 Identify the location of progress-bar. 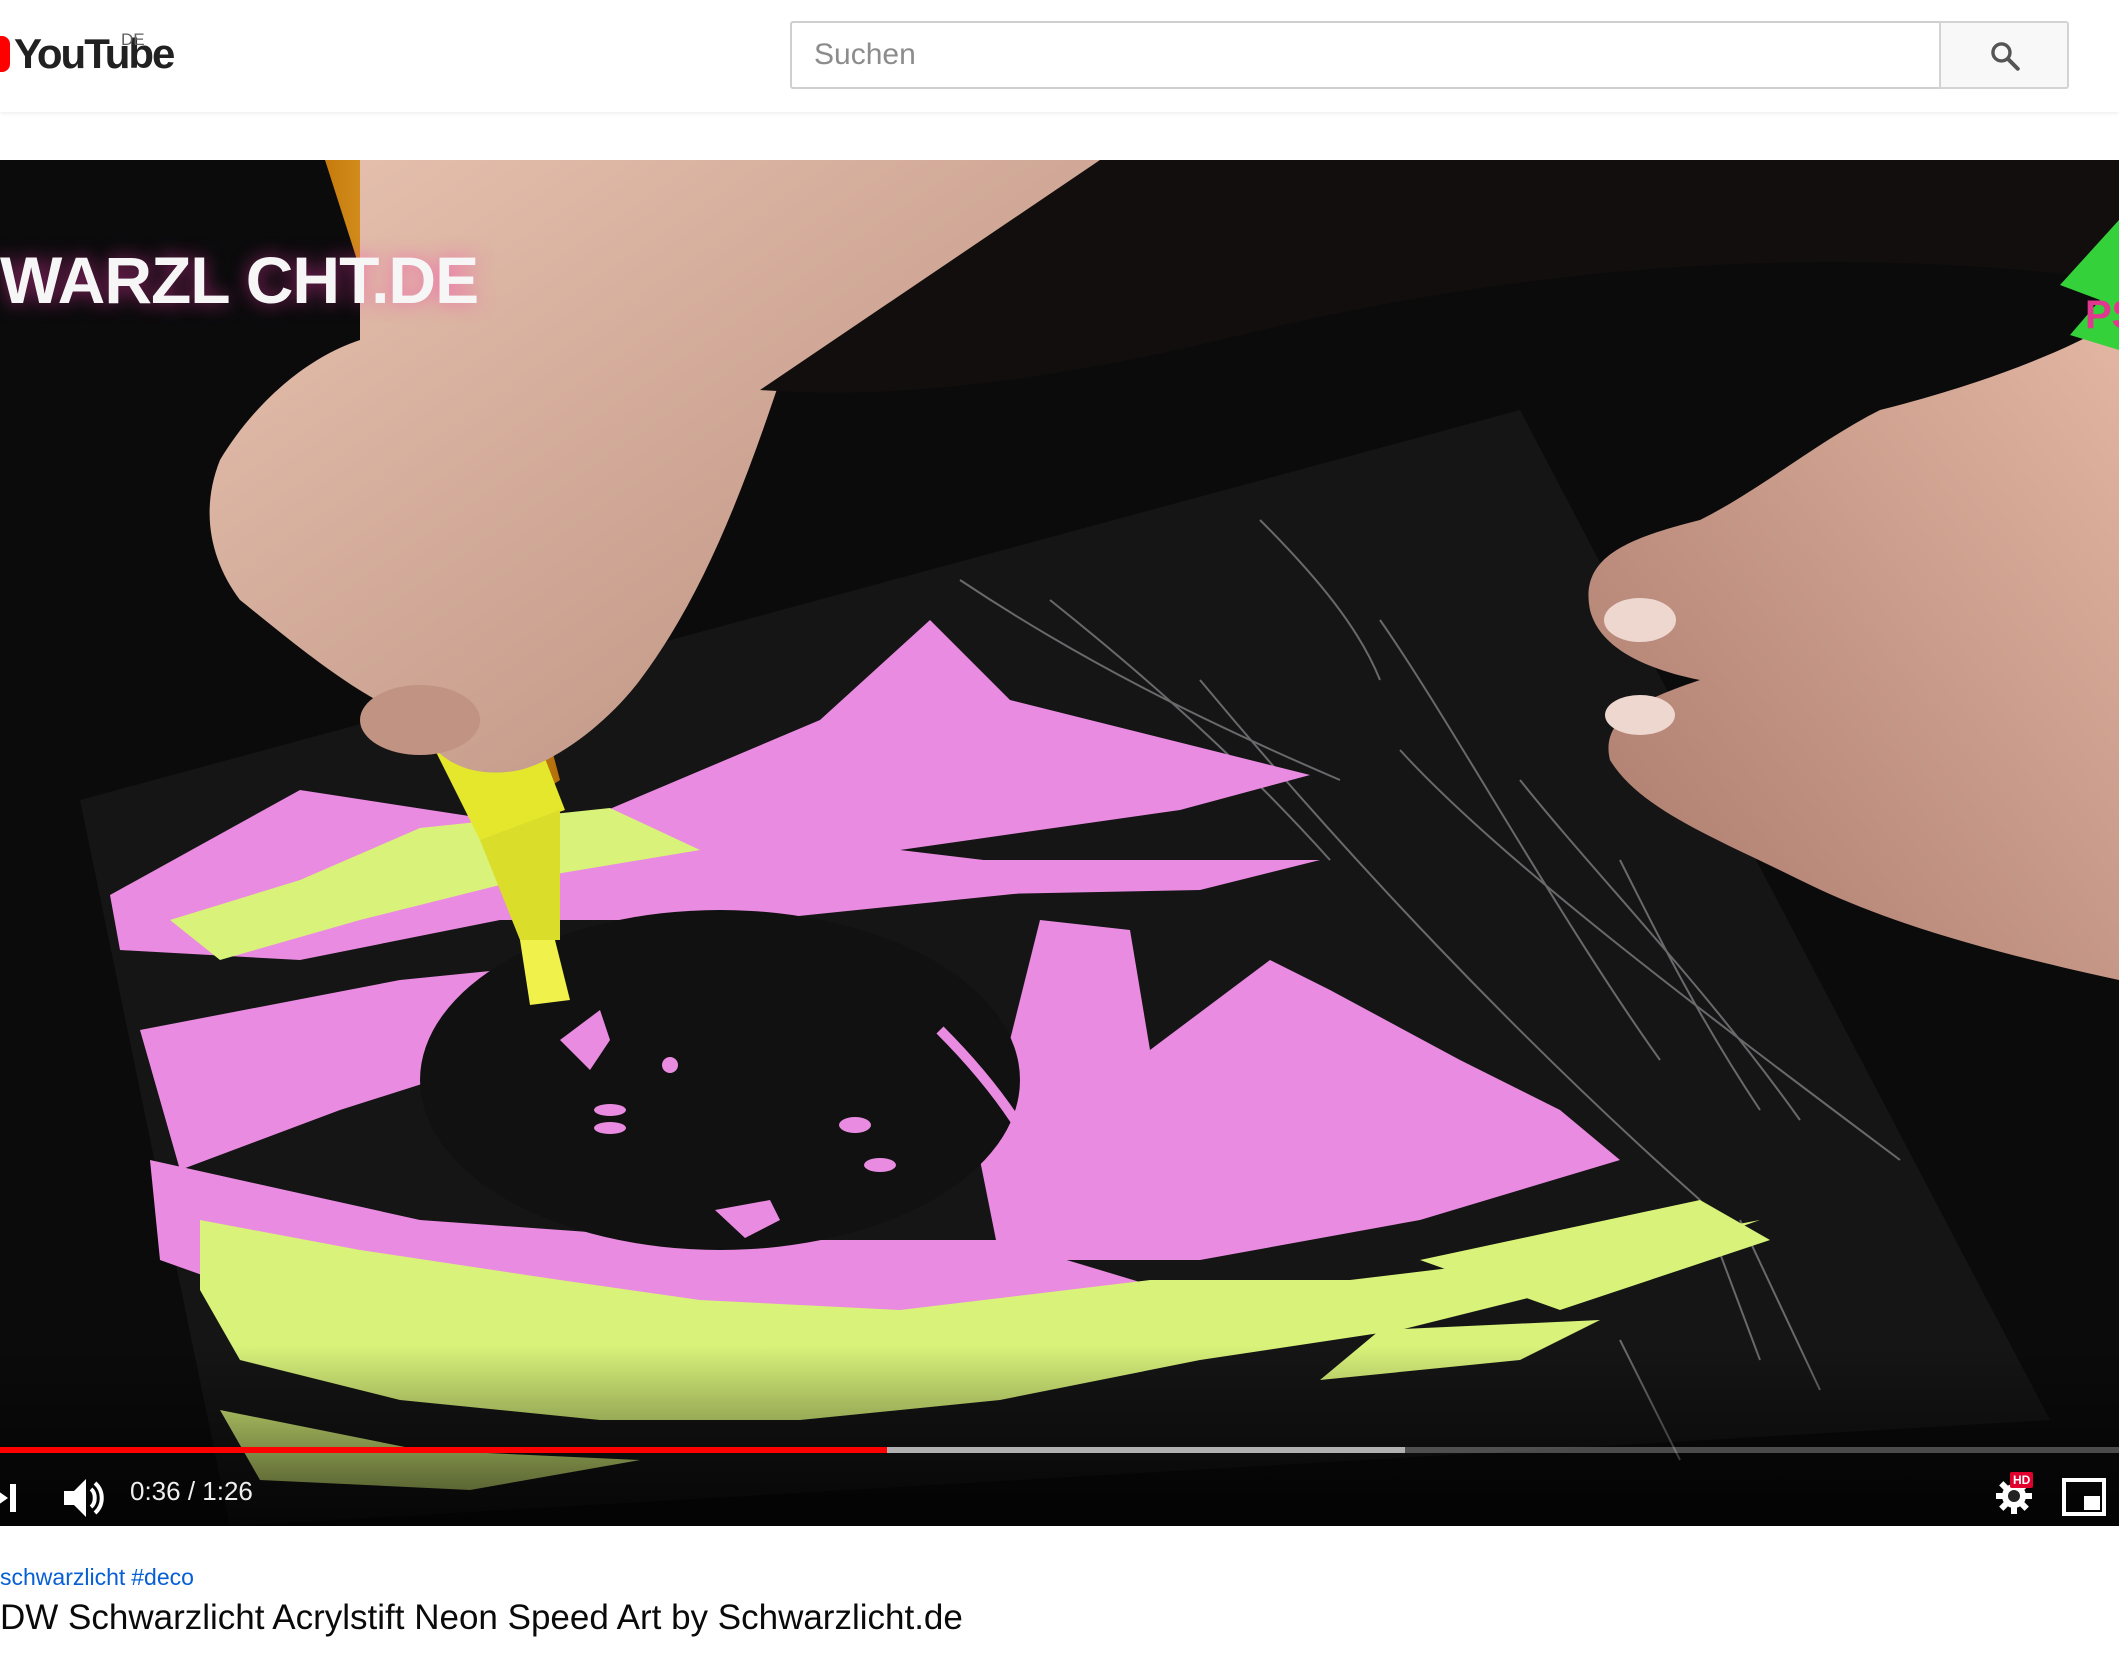
(1059, 1450).